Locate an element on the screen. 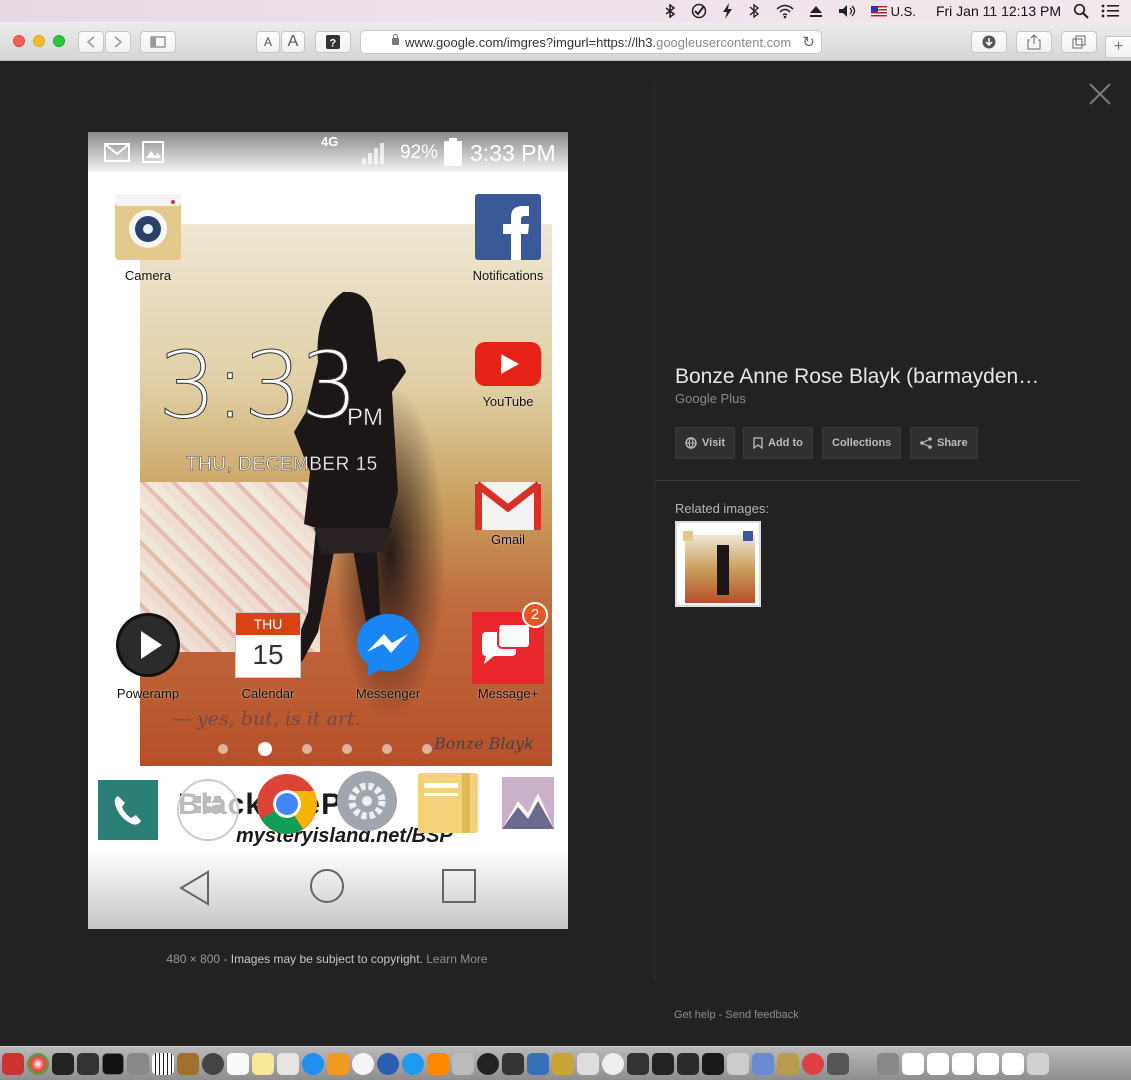 Image resolution: width=1131 pixels, height=1080 pixels. status-icons is located at coordinates (761, 11).